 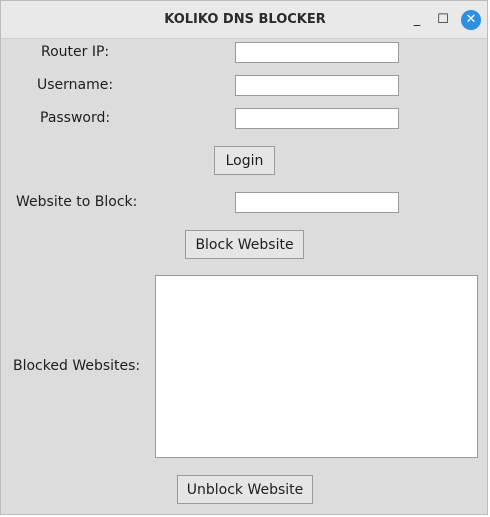 What do you see at coordinates (244, 244) in the screenshot?
I see `block-website-button: Block Website` at bounding box center [244, 244].